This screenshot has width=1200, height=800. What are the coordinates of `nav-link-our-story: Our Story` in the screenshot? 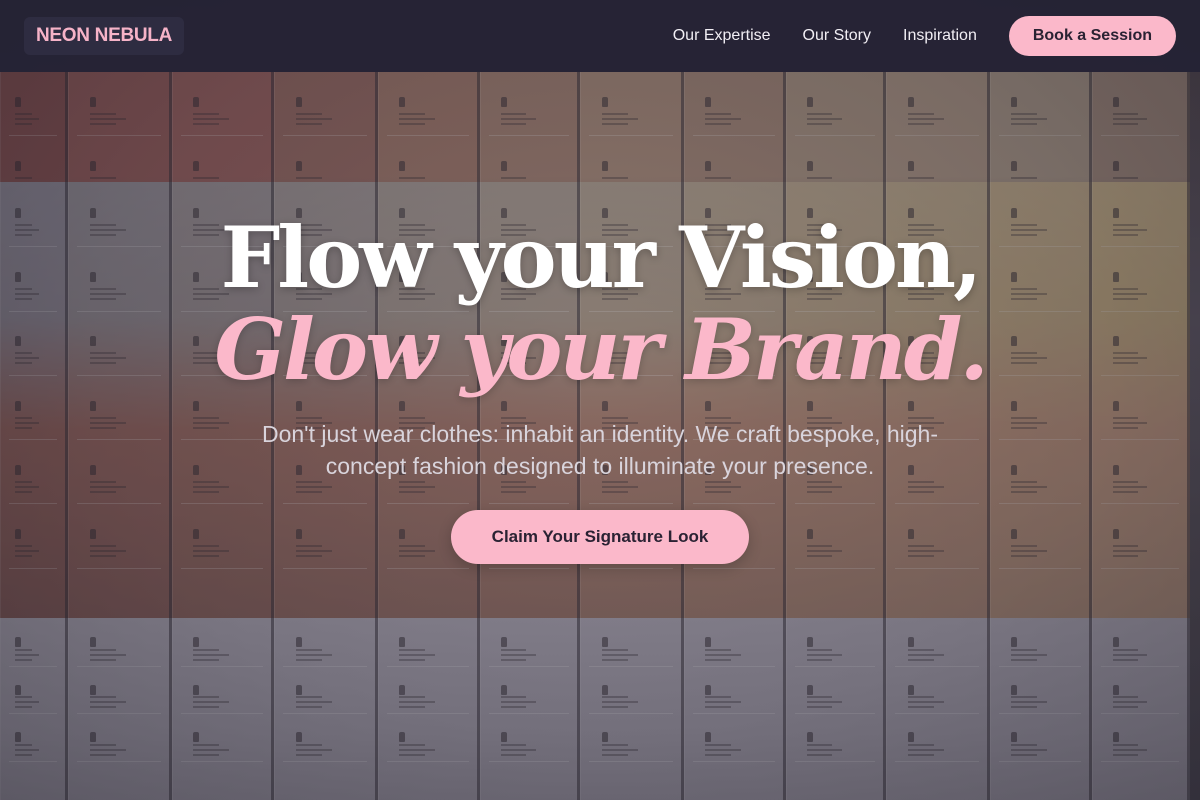 It's located at (837, 36).